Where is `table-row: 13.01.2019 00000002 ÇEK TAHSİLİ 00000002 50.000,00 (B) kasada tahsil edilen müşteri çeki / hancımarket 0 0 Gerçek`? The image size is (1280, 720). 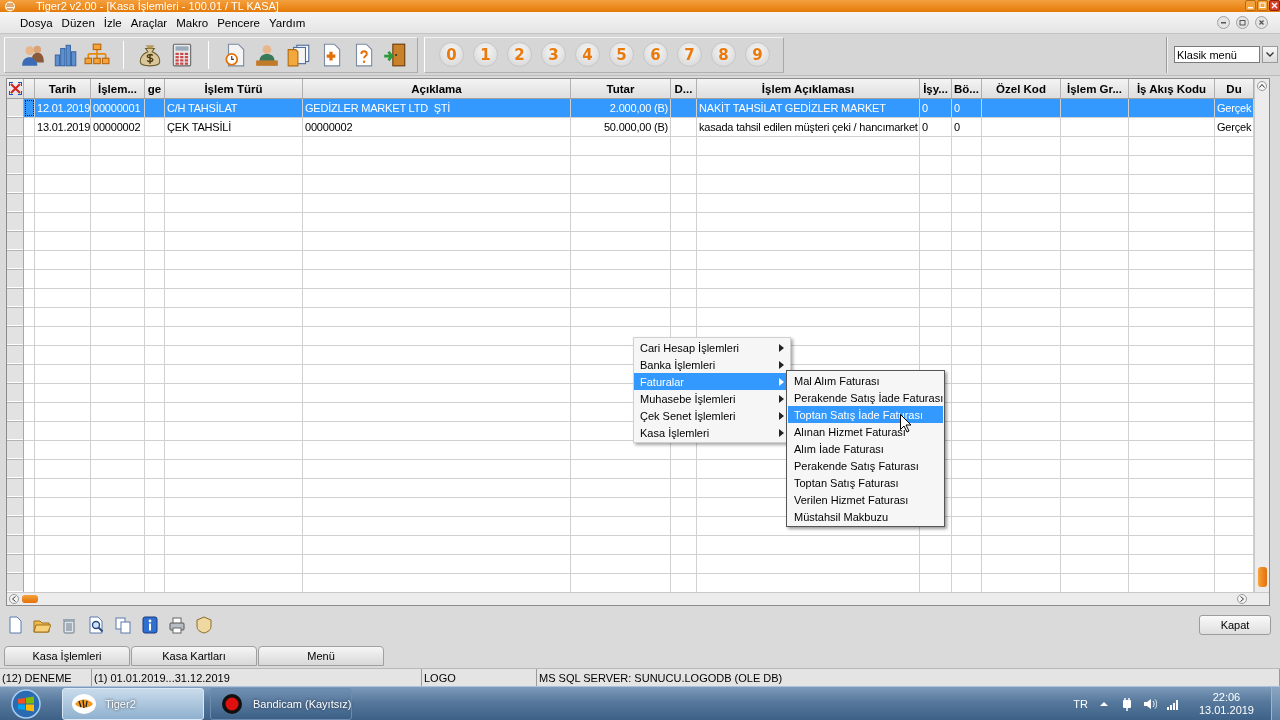
table-row: 13.01.2019 00000002 ÇEK TAHSİLİ 00000002 50.000,00 (B) kasada tahsil edilen müşteri çeki / hancımarket 0 0 Gerçek is located at coordinates (639, 127).